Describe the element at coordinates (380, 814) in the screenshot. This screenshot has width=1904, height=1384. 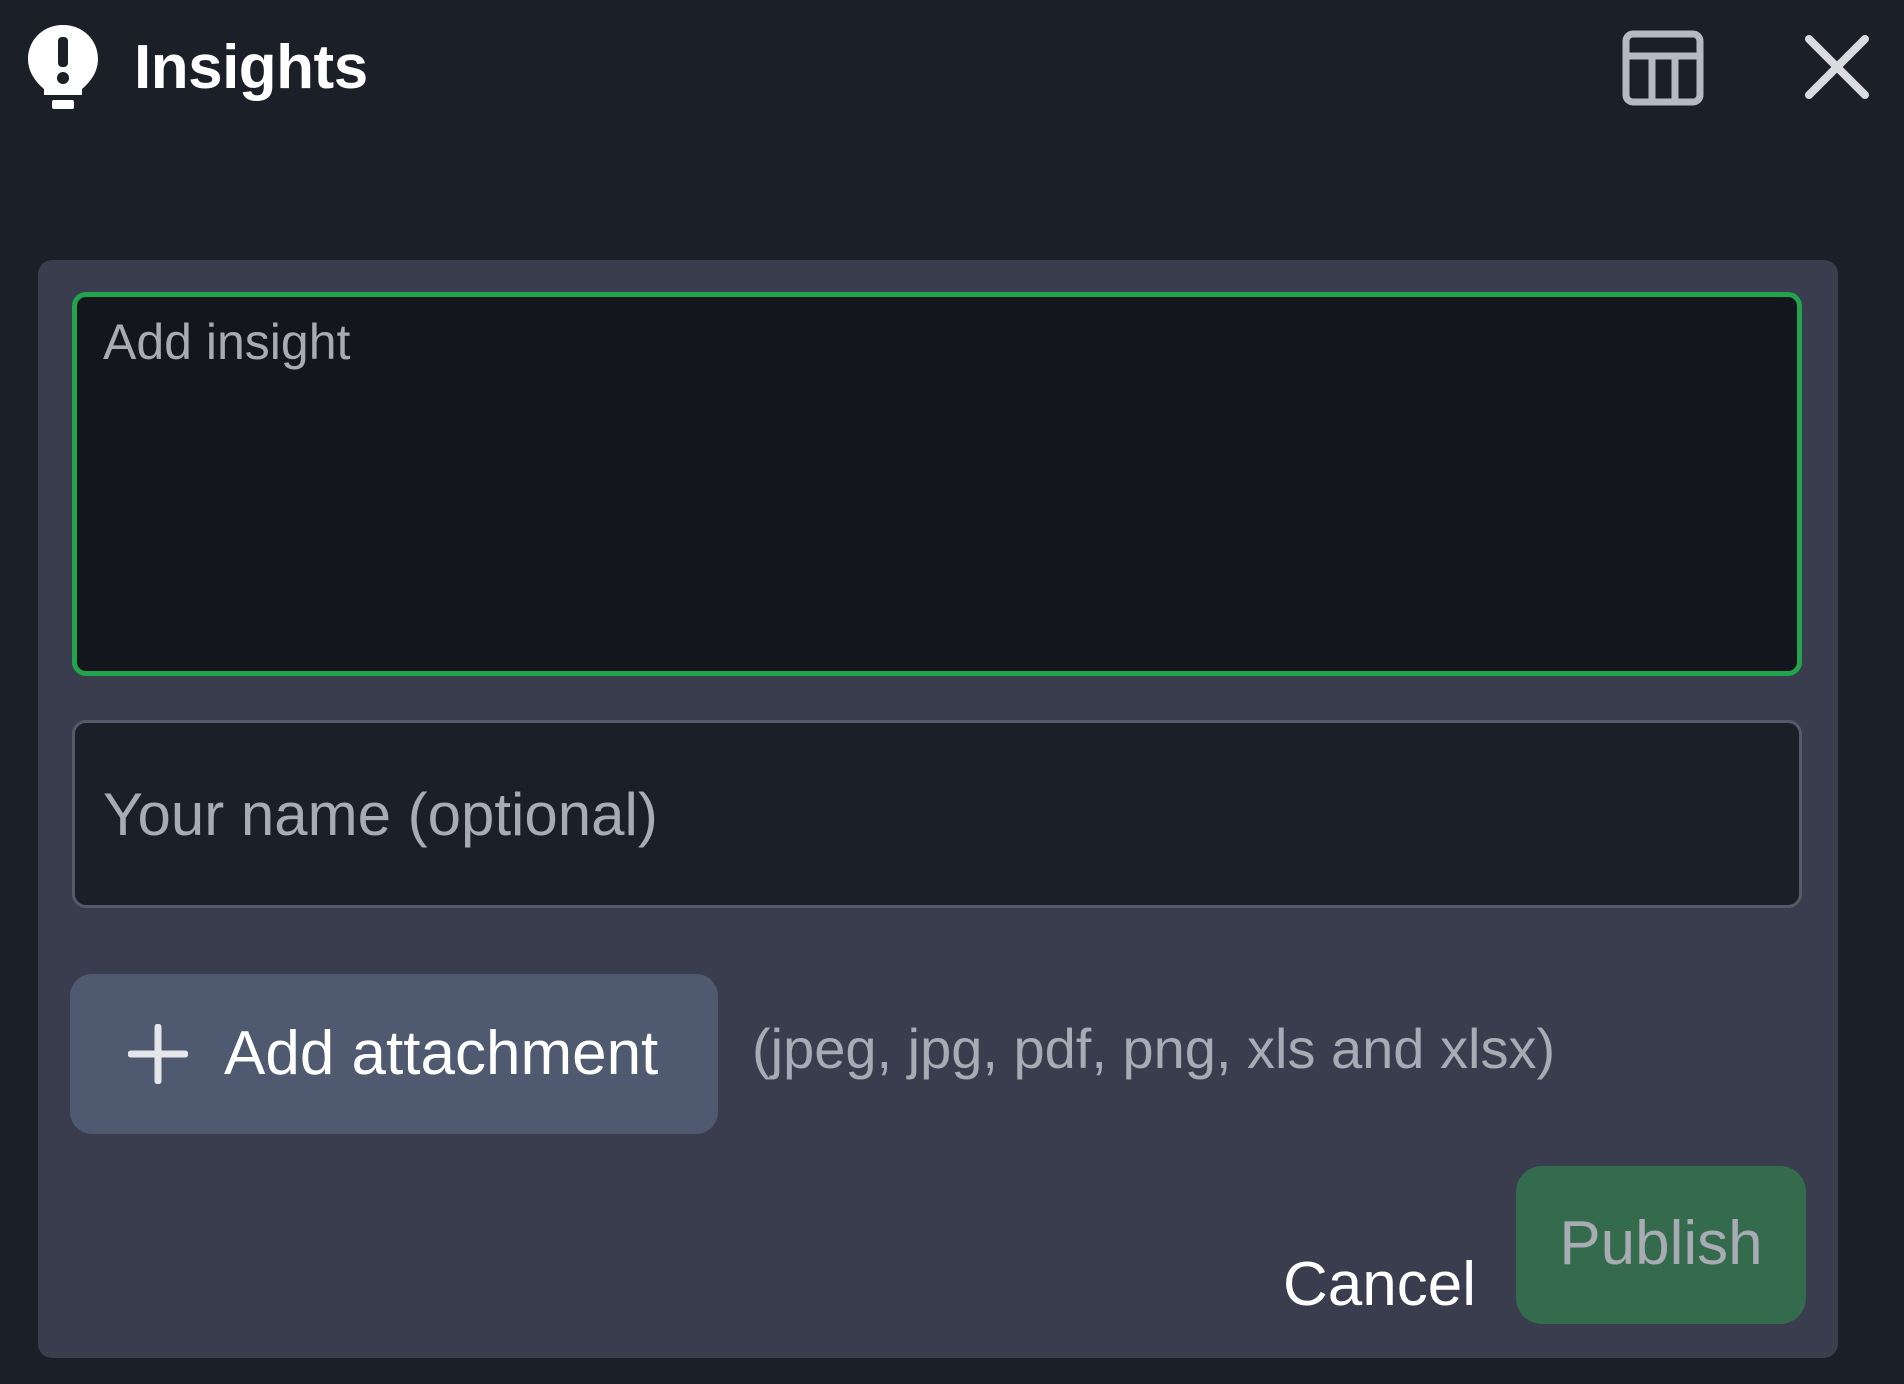
I see `name-placeholder: Your name (optional)` at that location.